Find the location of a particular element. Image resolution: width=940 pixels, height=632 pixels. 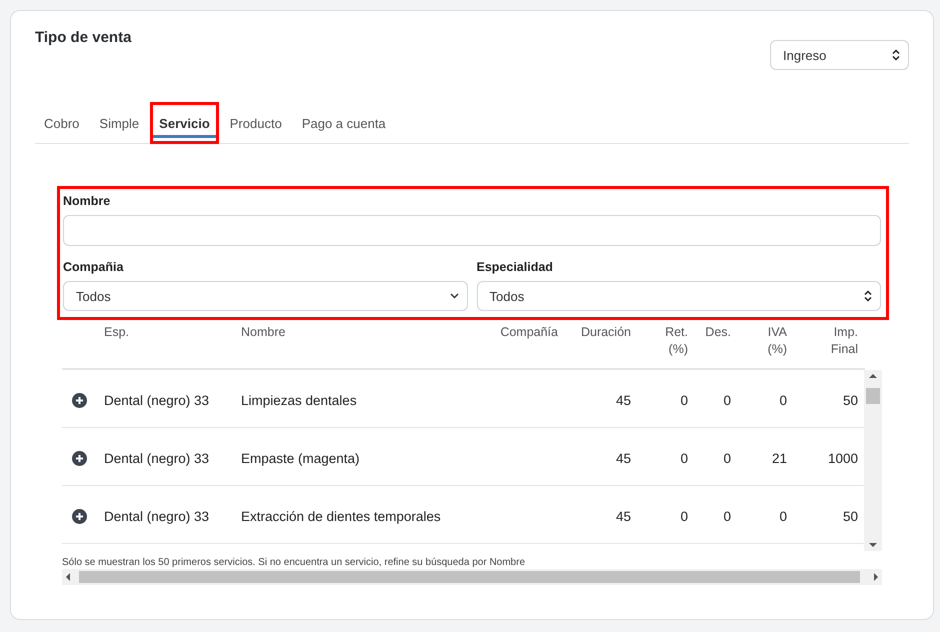

scroll-right-icon is located at coordinates (876, 577).